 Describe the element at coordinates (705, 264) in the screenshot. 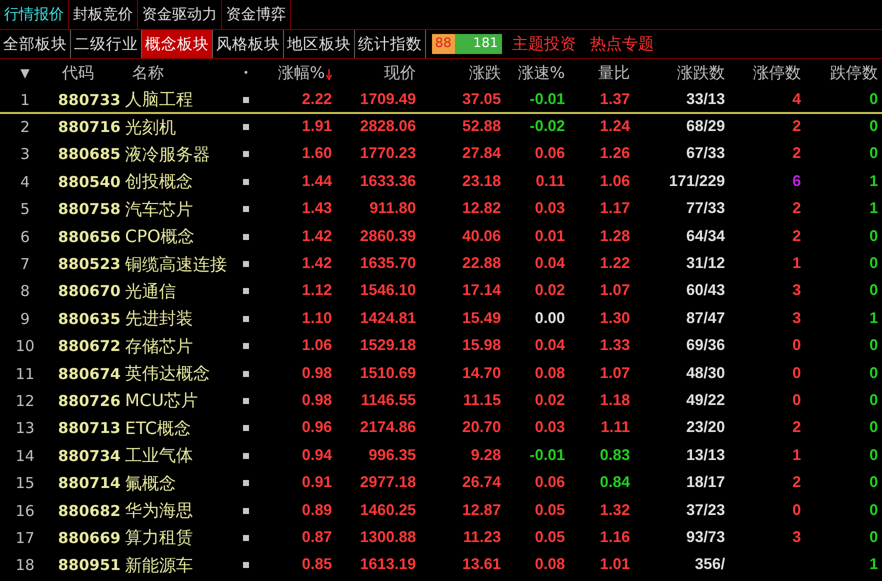

I see `up-down-cell-text: 31/12` at that location.